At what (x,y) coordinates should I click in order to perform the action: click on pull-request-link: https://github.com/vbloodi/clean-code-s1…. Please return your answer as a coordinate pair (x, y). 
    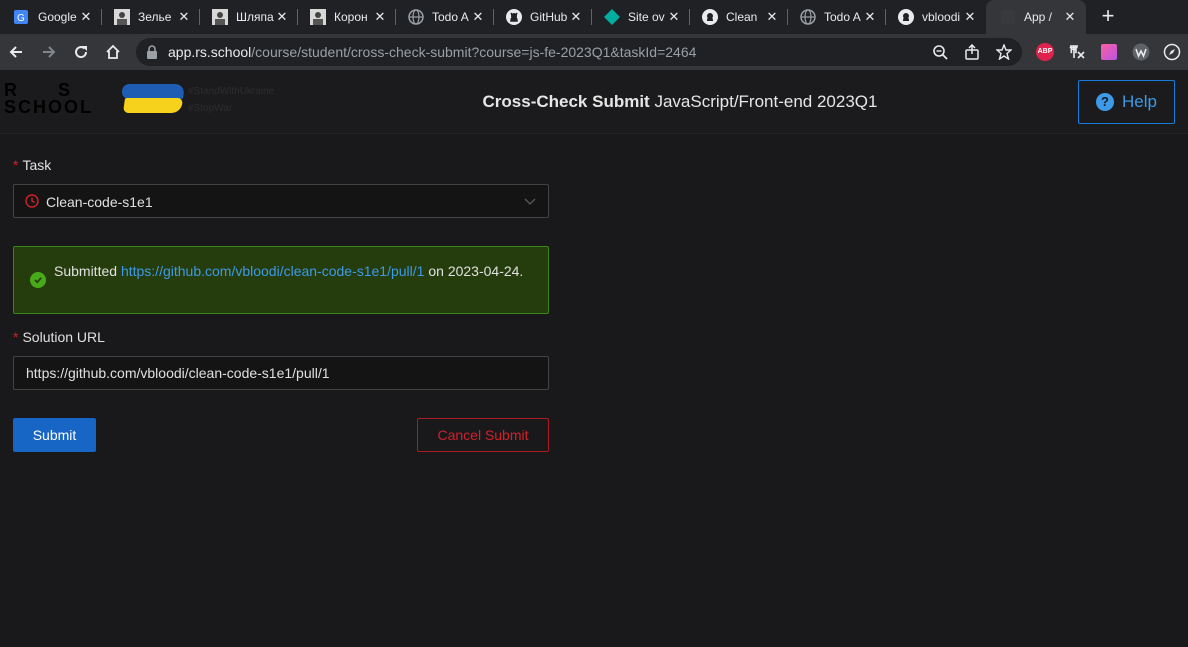
    Looking at the image, I should click on (273, 271).